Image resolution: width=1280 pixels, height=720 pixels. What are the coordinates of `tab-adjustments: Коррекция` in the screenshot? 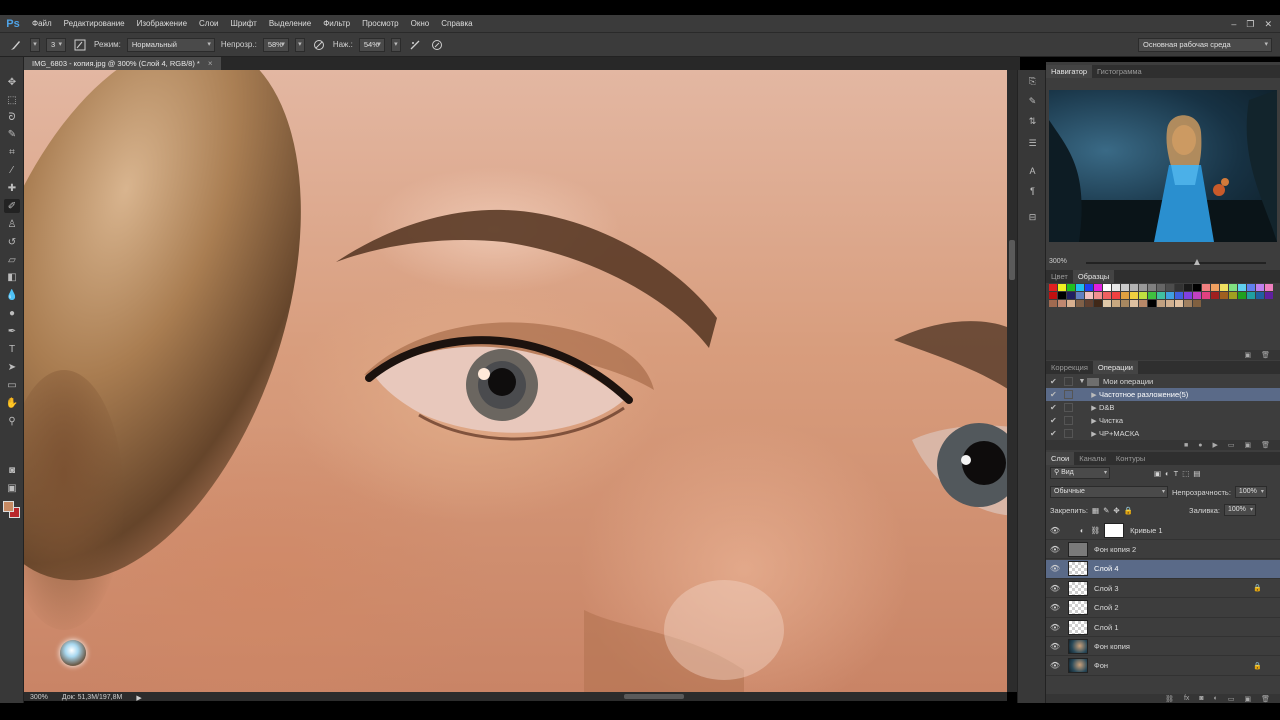 It's located at (1069, 367).